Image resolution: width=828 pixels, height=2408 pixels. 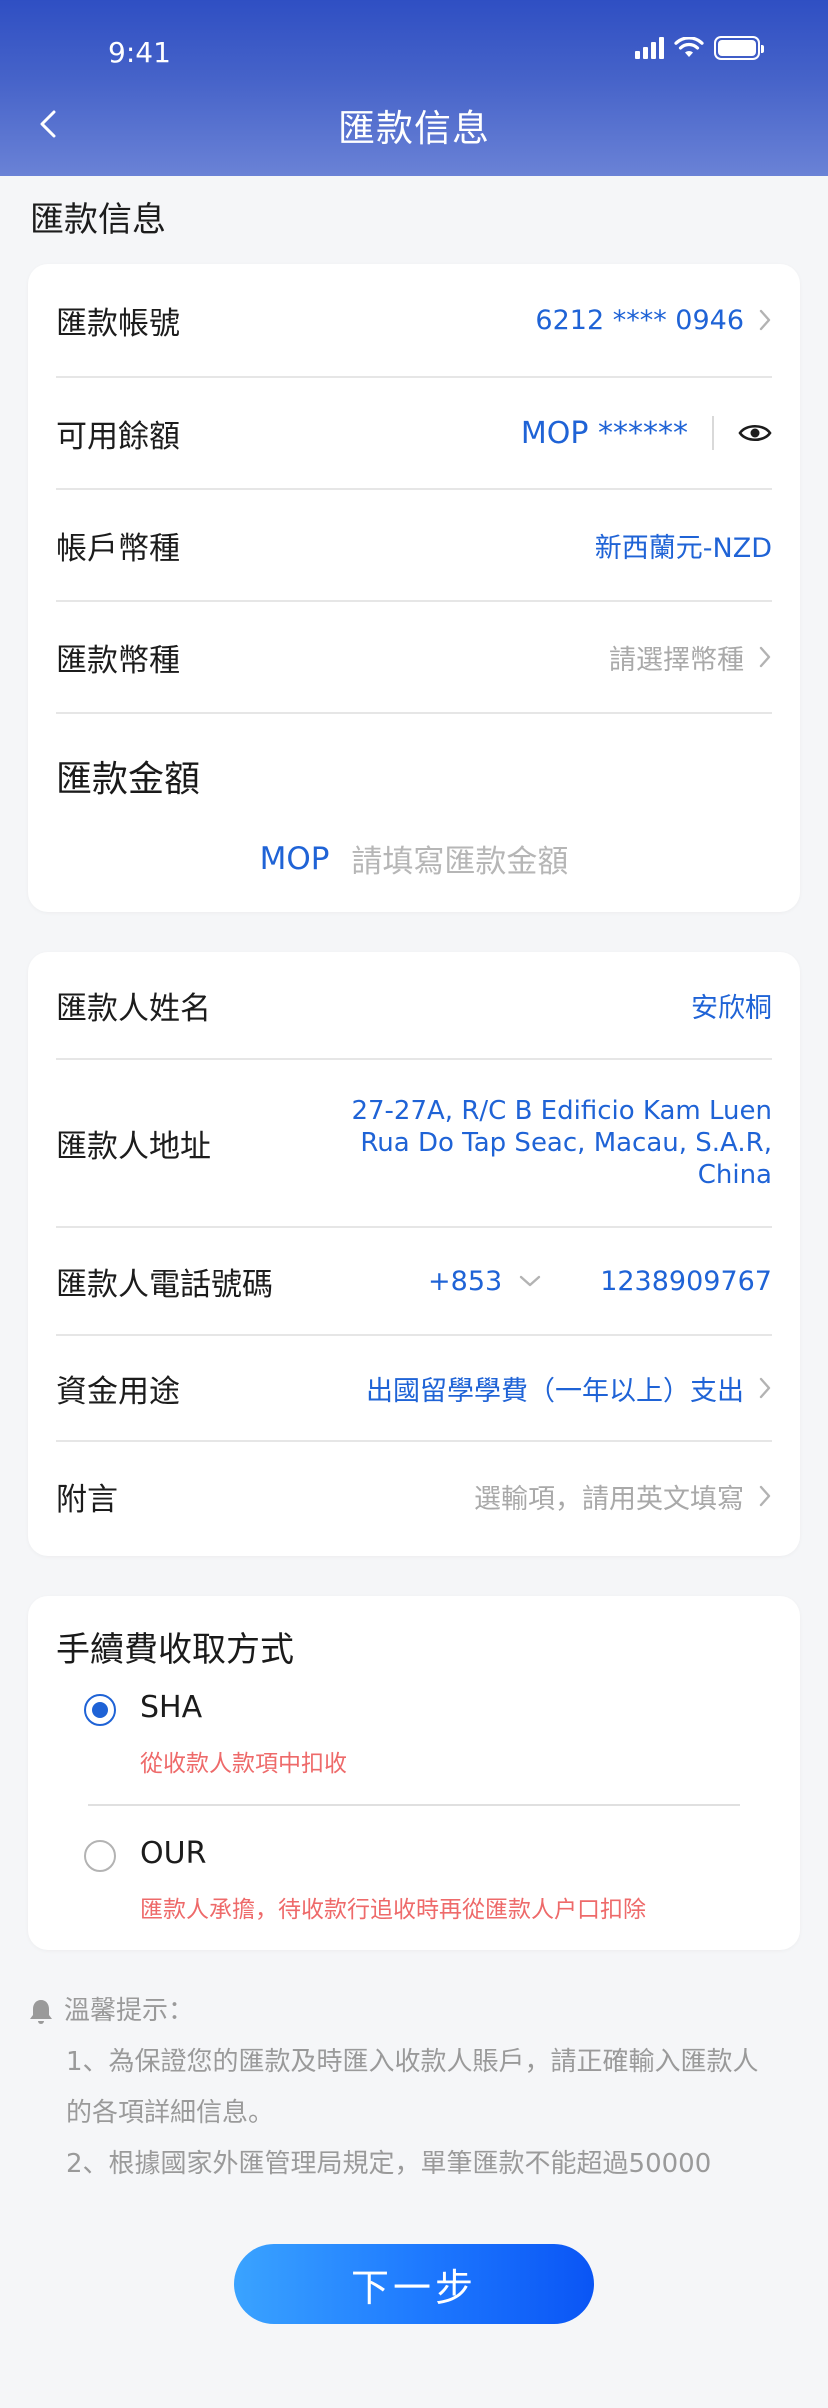 I want to click on amount-input: MOP 請填寫匯款金額, so click(x=414, y=858).